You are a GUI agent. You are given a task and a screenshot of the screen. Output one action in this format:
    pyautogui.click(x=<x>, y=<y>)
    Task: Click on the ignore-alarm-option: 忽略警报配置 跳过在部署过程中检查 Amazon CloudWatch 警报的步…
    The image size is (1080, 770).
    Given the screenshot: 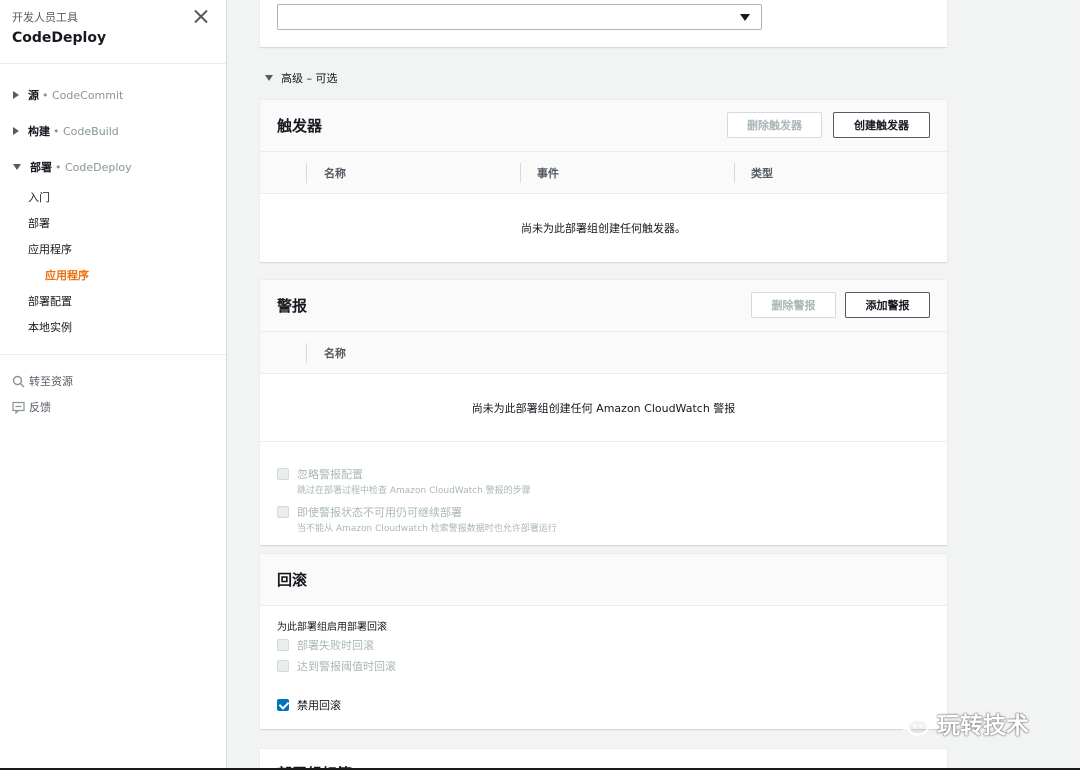 What is the action you would take?
    pyautogui.click(x=404, y=481)
    